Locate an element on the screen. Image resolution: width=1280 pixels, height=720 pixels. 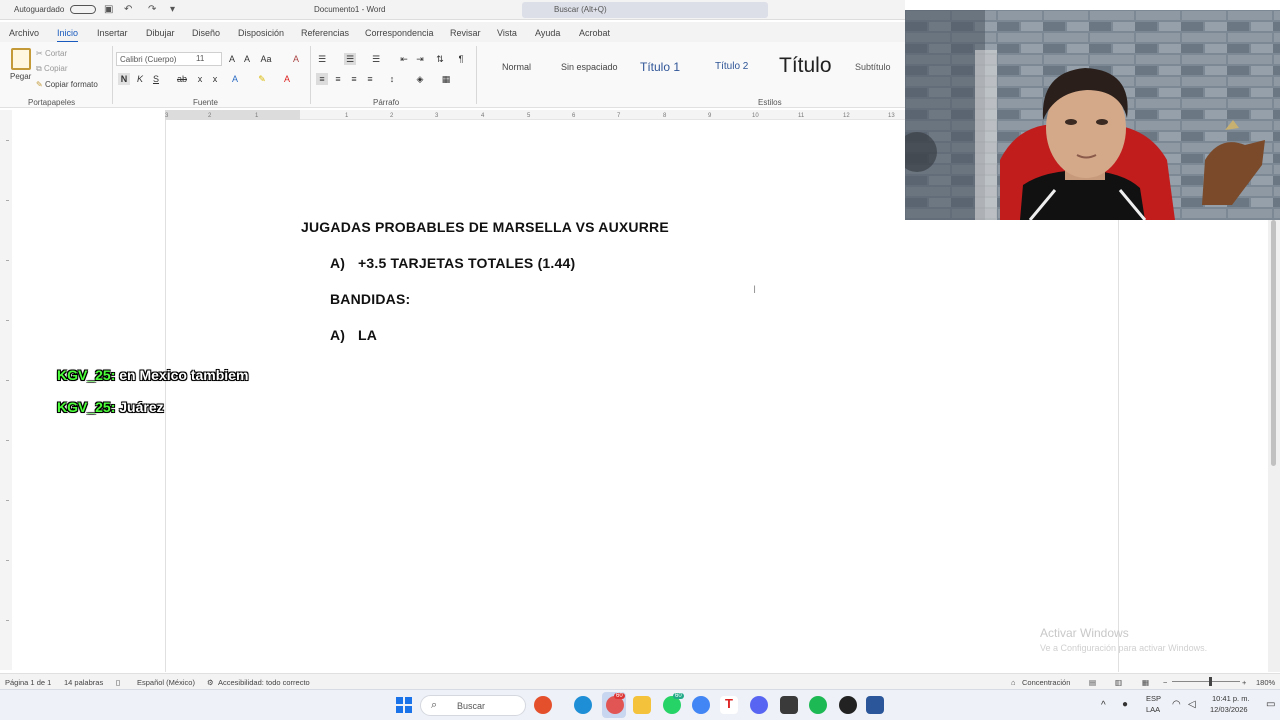
read-mode-icon: ▤ is located at coordinates (1092, 682).